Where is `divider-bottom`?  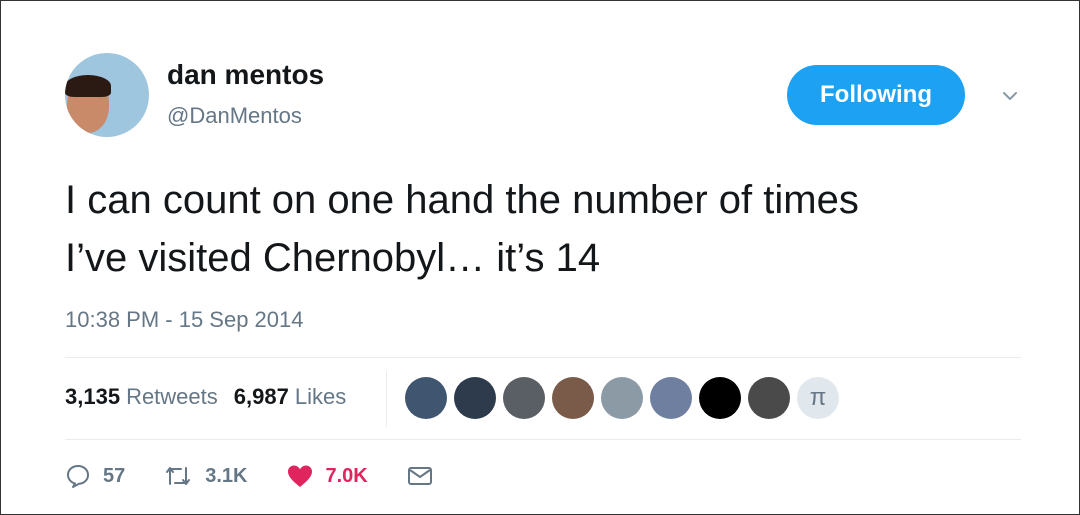 divider-bottom is located at coordinates (543, 439).